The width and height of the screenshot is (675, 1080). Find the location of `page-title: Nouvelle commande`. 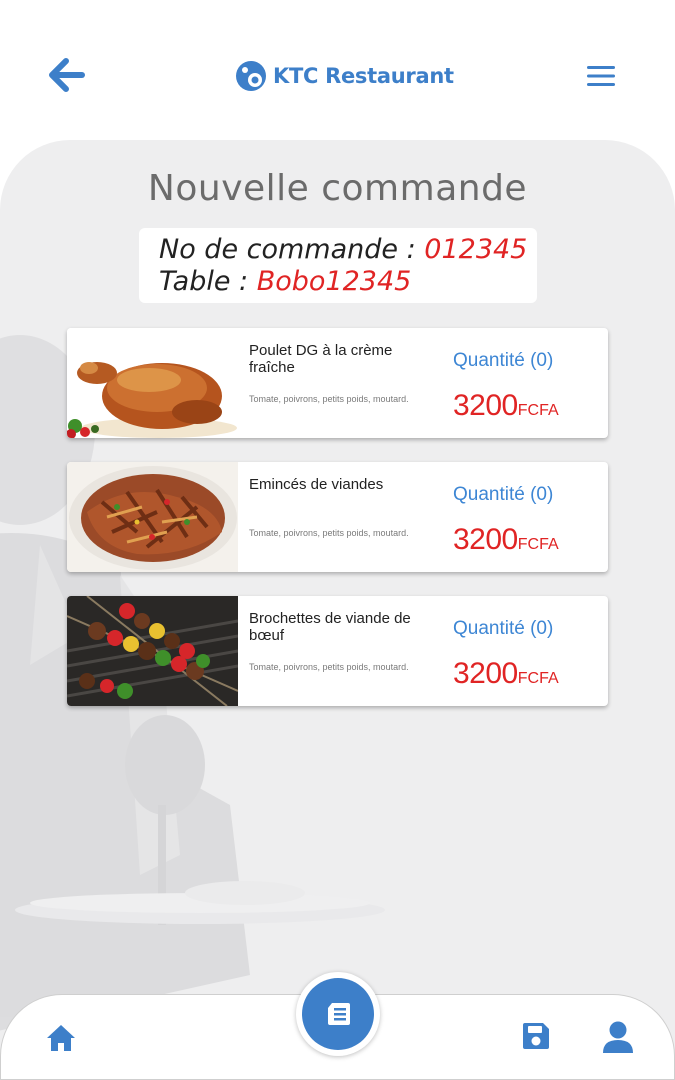

page-title: Nouvelle commande is located at coordinates (337, 188).